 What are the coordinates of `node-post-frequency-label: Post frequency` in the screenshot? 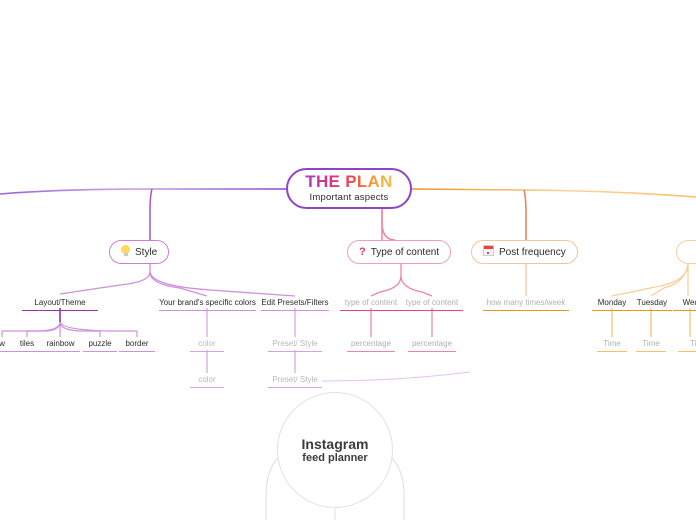 It's located at (532, 252).